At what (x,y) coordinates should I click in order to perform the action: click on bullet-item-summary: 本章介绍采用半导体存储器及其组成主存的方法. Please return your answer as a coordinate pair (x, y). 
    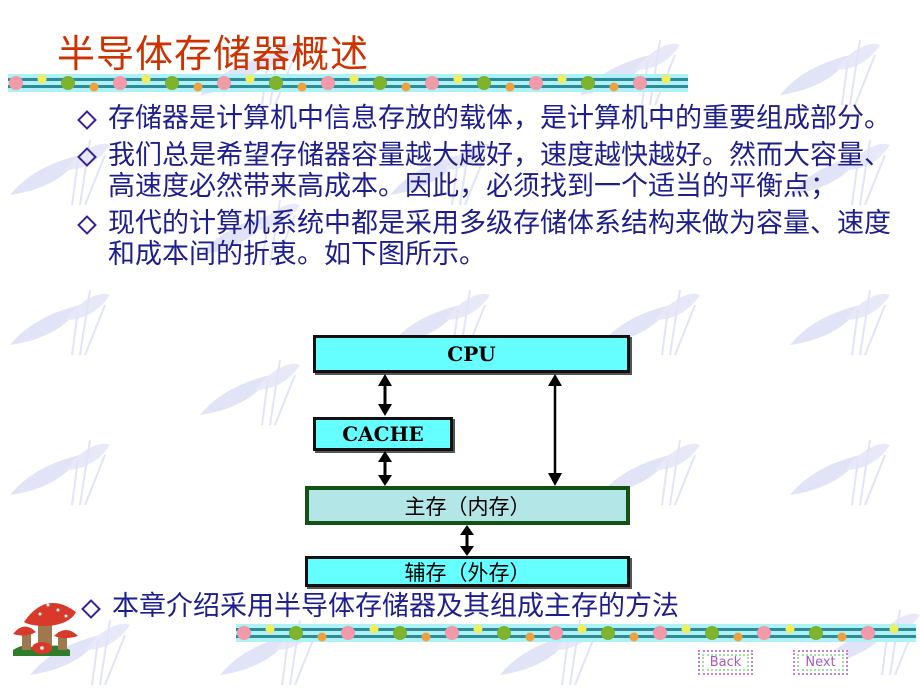
    Looking at the image, I should click on (379, 607).